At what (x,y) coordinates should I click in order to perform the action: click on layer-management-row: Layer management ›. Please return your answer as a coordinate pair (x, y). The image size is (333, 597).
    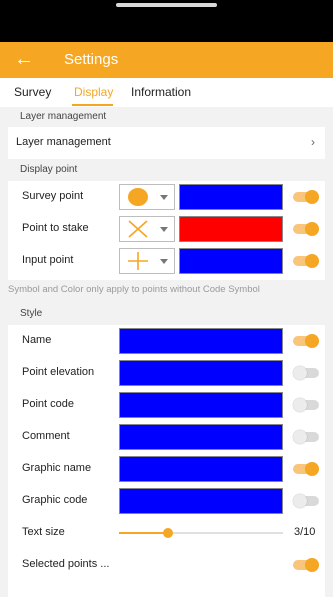
    Looking at the image, I should click on (166, 143).